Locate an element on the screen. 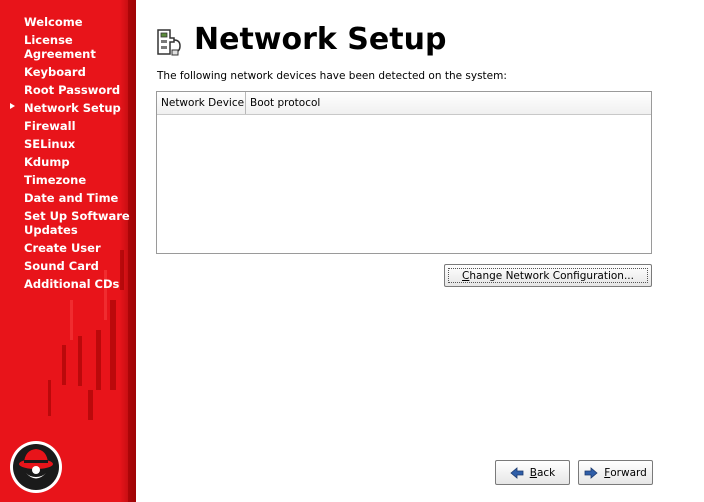 The height and width of the screenshot is (502, 704). arrow-left-icon is located at coordinates (517, 472).